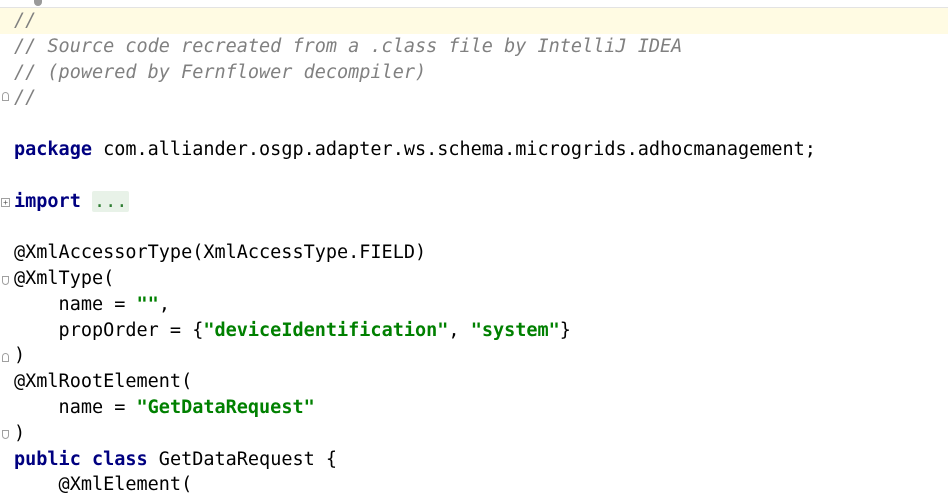  What do you see at coordinates (220, 72) in the screenshot?
I see `comment: // (powered by Fernflower decompiler)` at bounding box center [220, 72].